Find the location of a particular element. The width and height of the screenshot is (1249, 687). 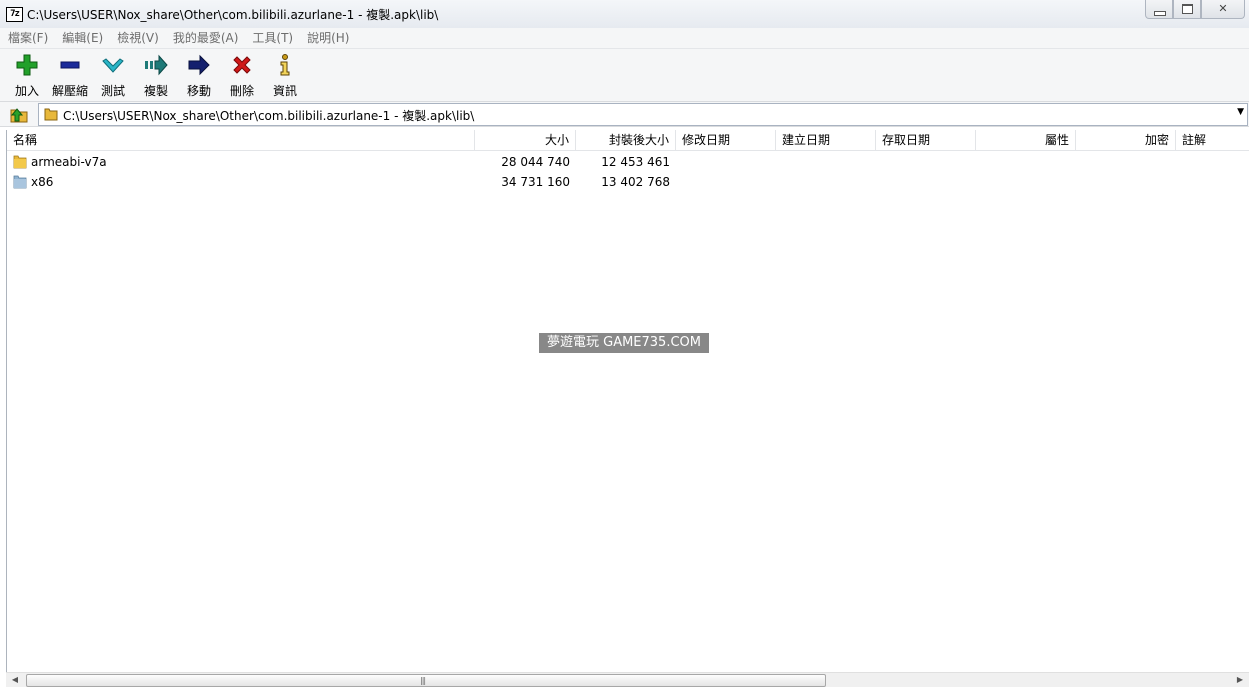

extract-label: 解壓縮 is located at coordinates (69, 91).